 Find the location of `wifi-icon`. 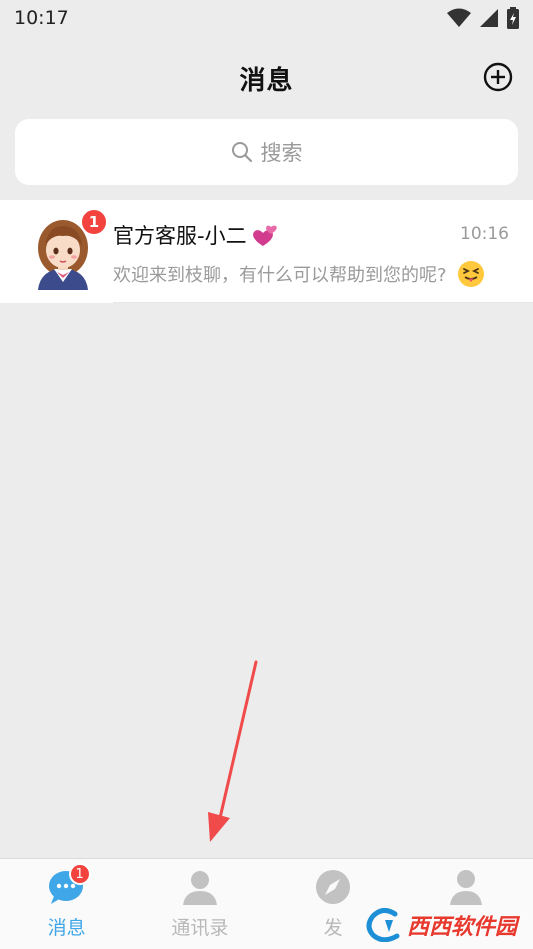

wifi-icon is located at coordinates (459, 17).